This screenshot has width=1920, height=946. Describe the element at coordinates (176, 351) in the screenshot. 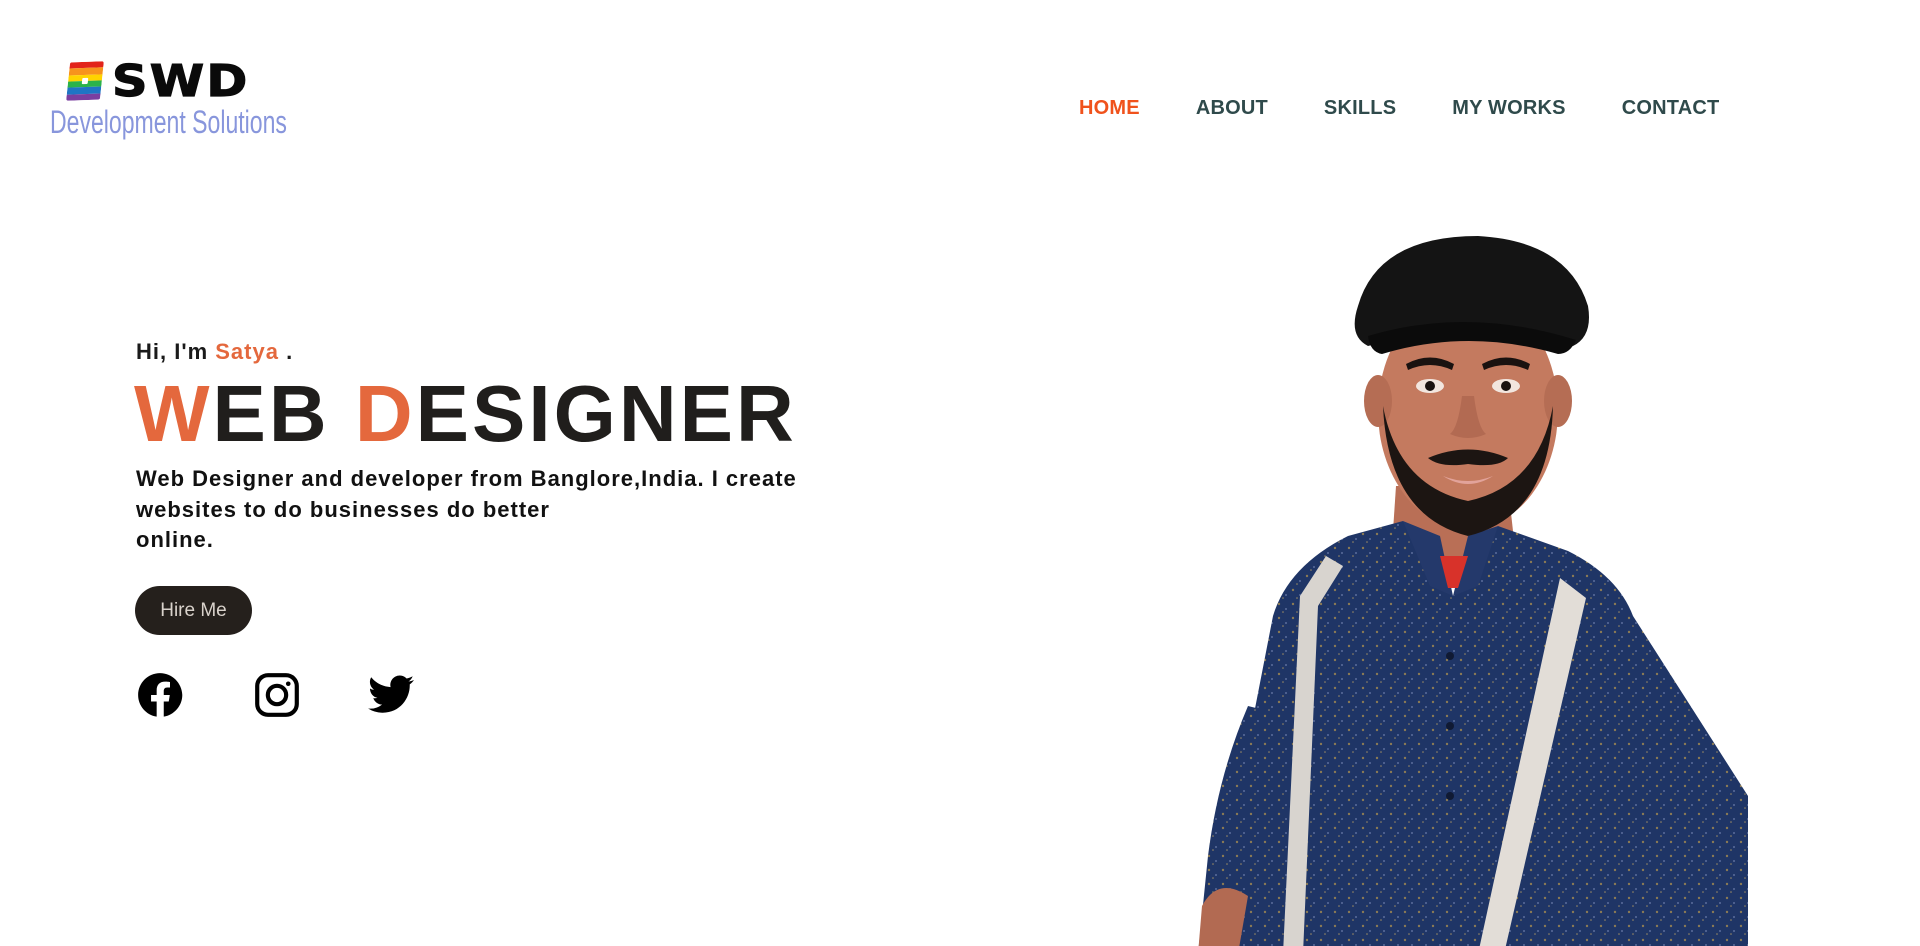

I see `greeting-prefix: Hi, I'm` at that location.